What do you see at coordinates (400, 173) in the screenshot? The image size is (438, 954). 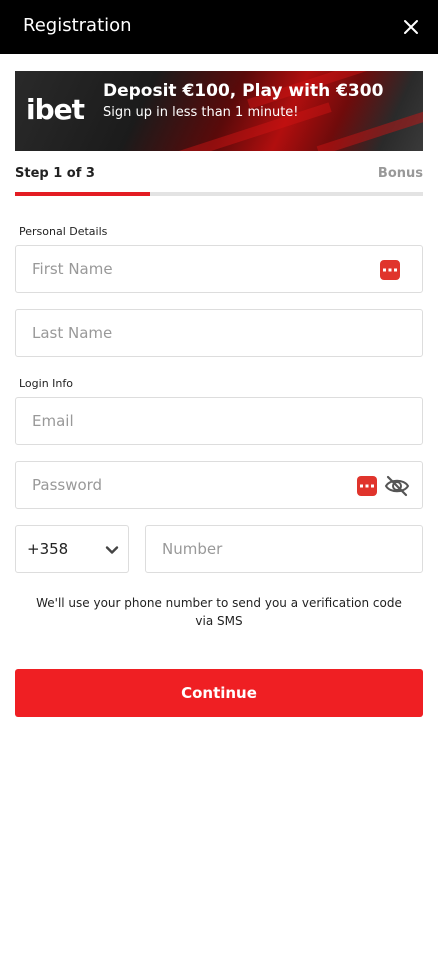 I see `next-step-label: Bonus` at bounding box center [400, 173].